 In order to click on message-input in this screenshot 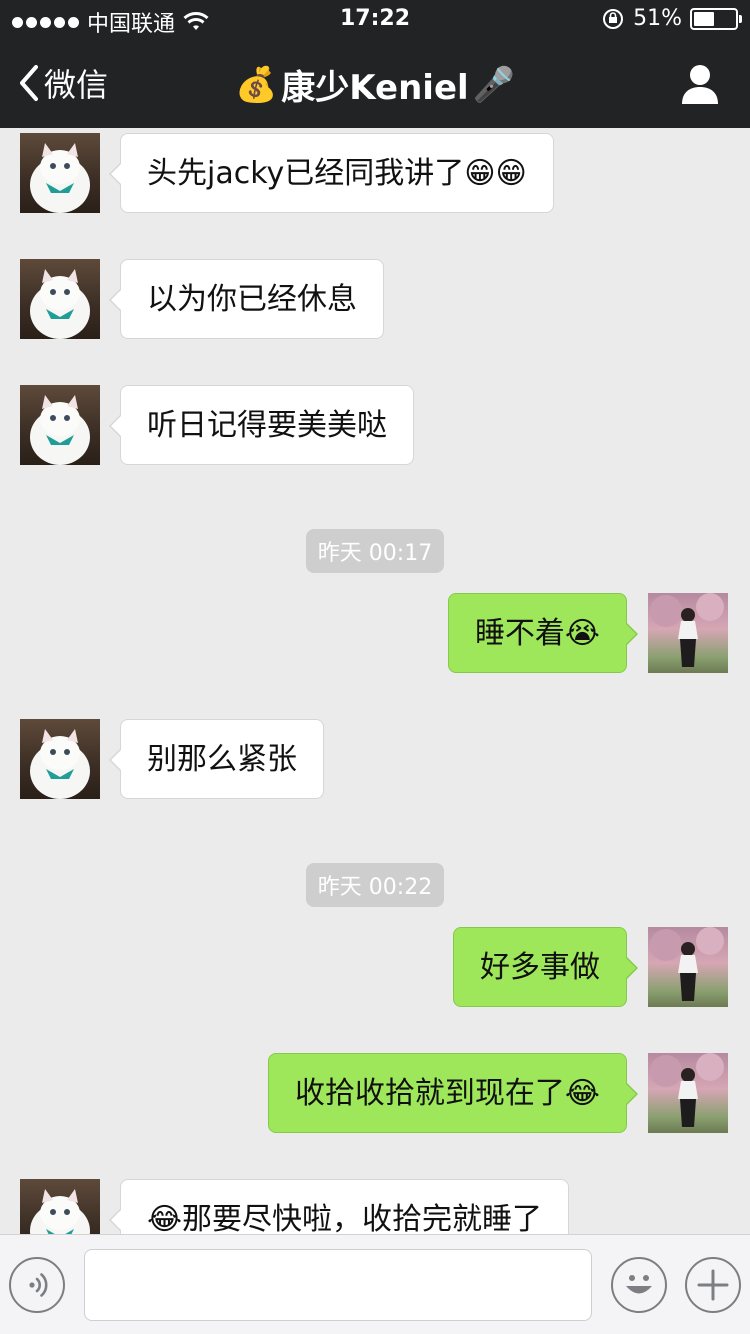, I will do `click(338, 1285)`.